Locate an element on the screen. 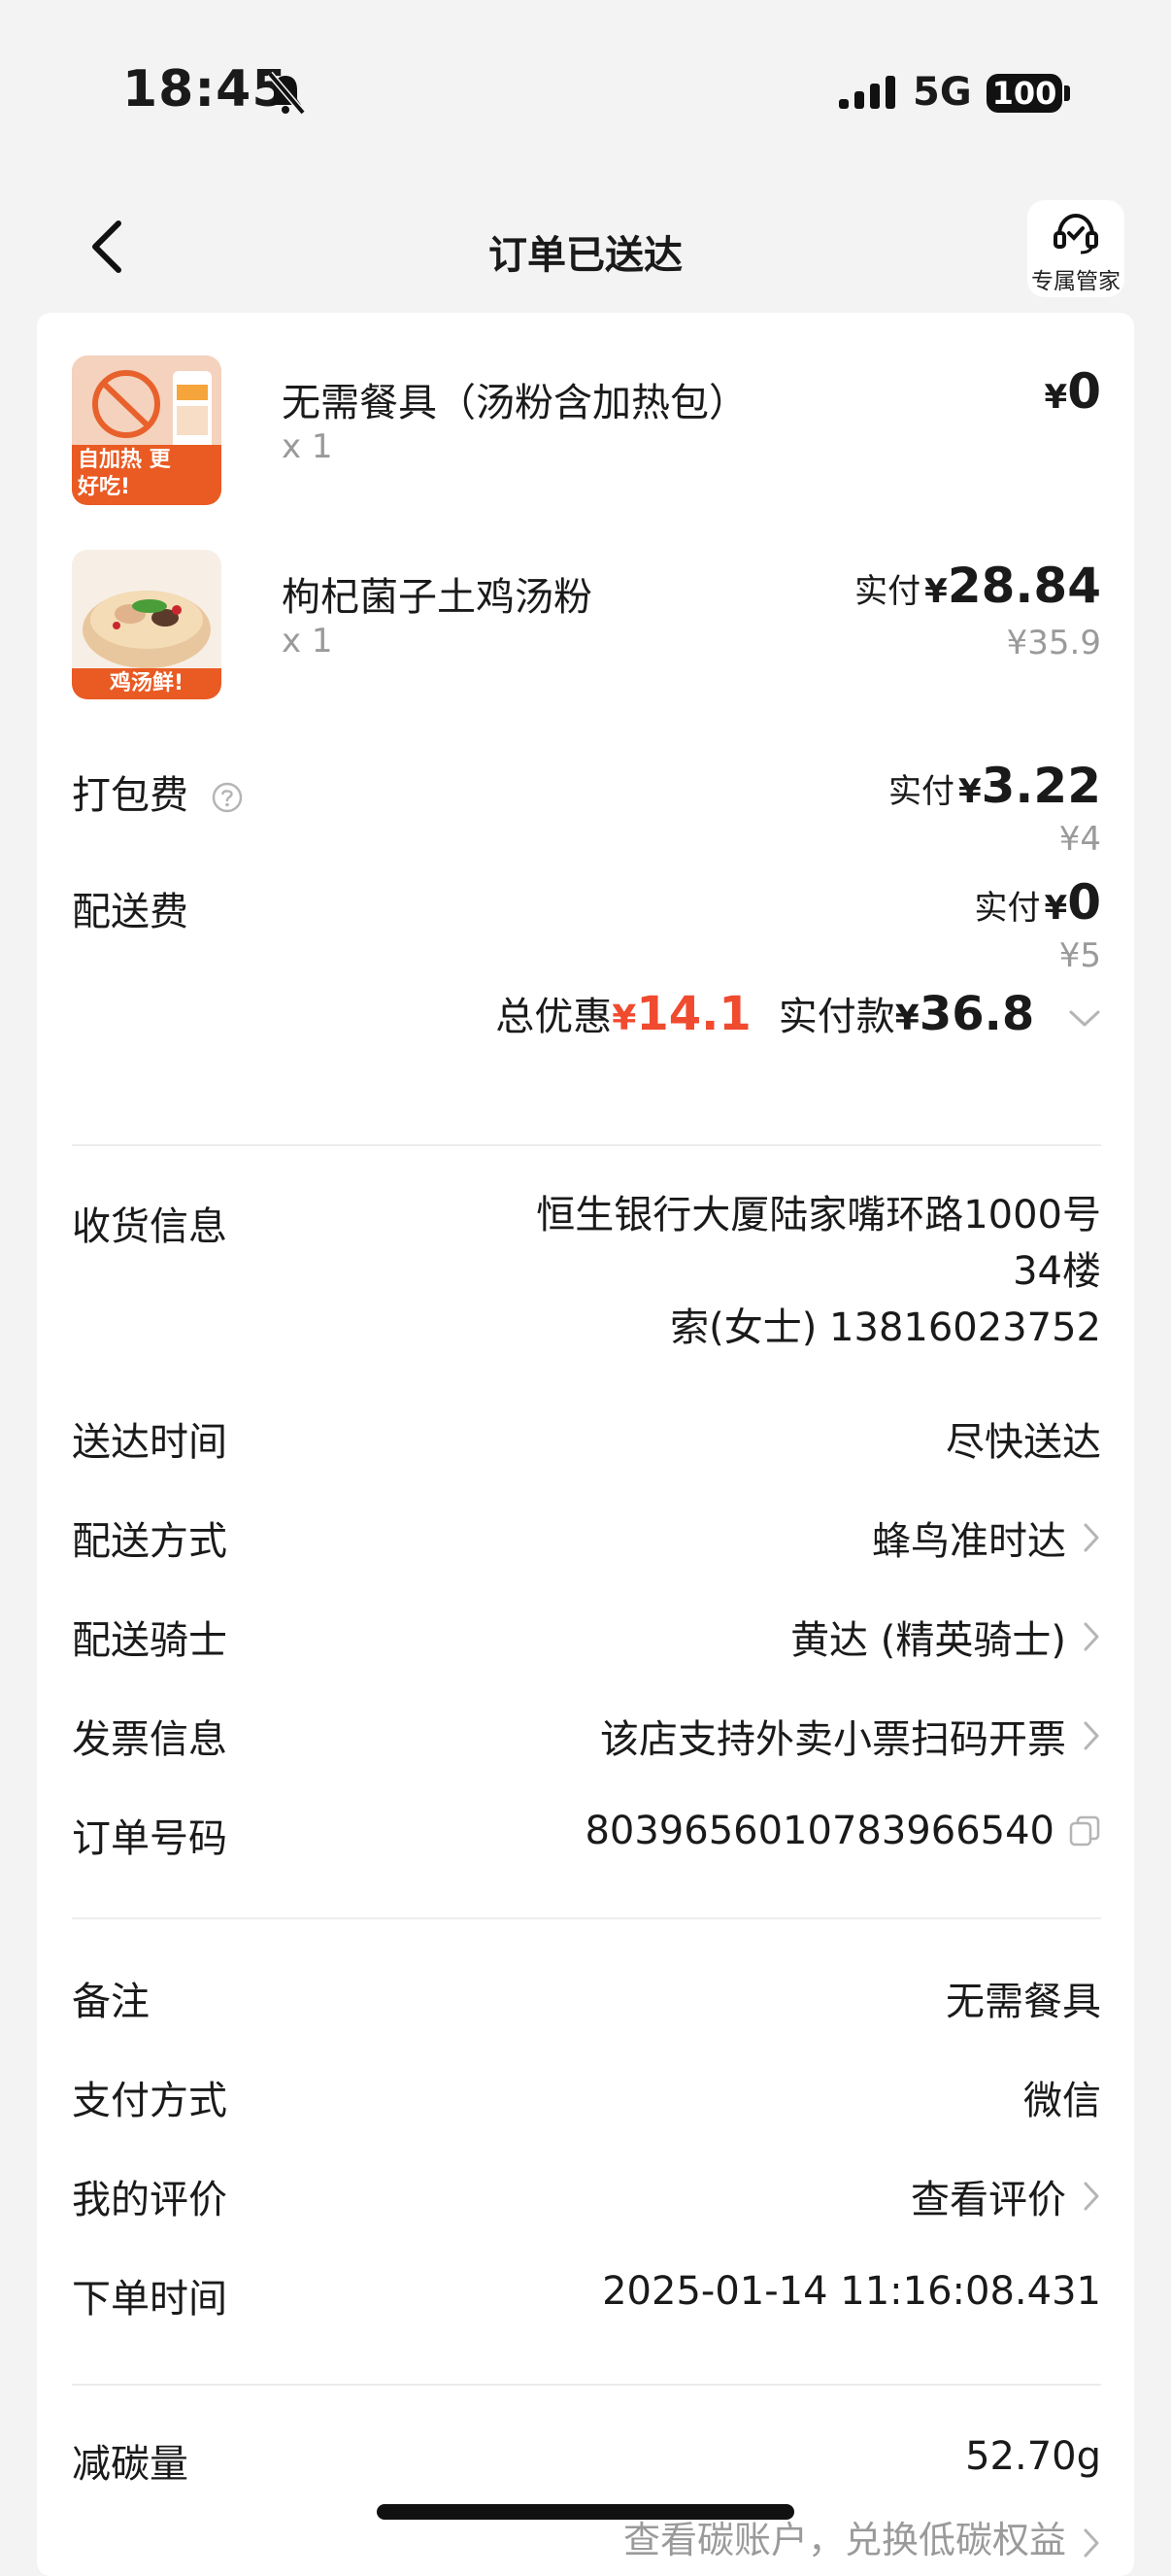  note-text: 无需餐具 is located at coordinates (1023, 2002).